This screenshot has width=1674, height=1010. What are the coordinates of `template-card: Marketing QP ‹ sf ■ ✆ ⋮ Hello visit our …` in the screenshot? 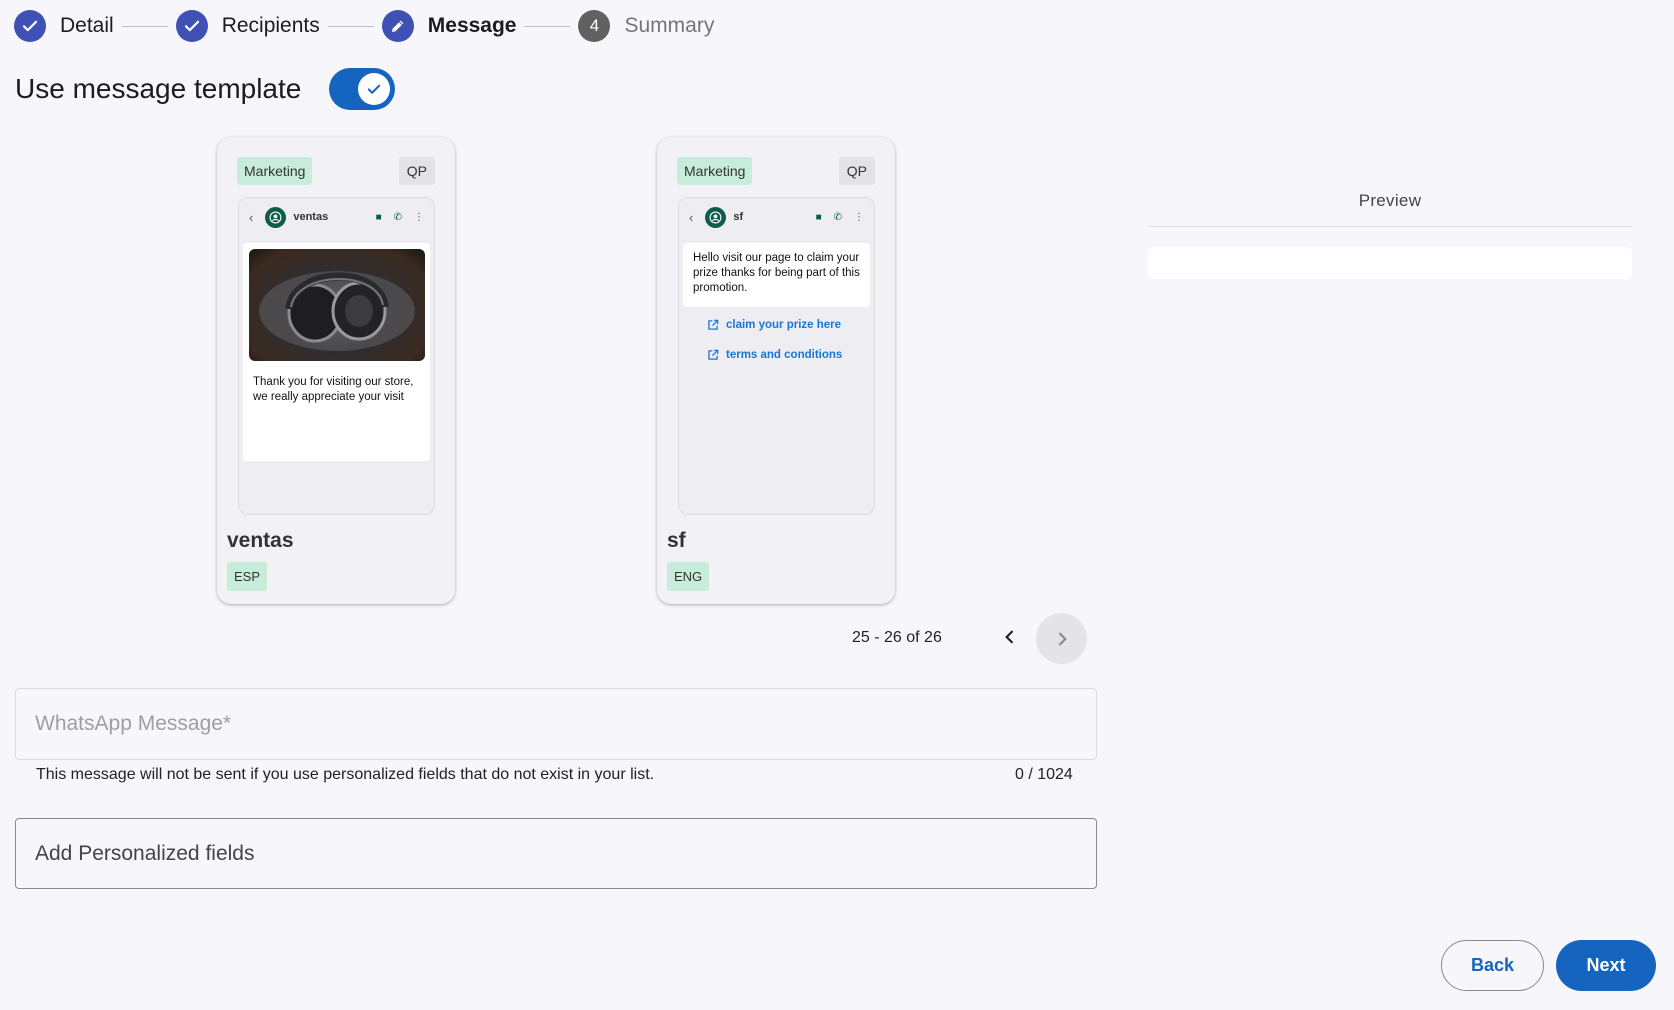 It's located at (776, 370).